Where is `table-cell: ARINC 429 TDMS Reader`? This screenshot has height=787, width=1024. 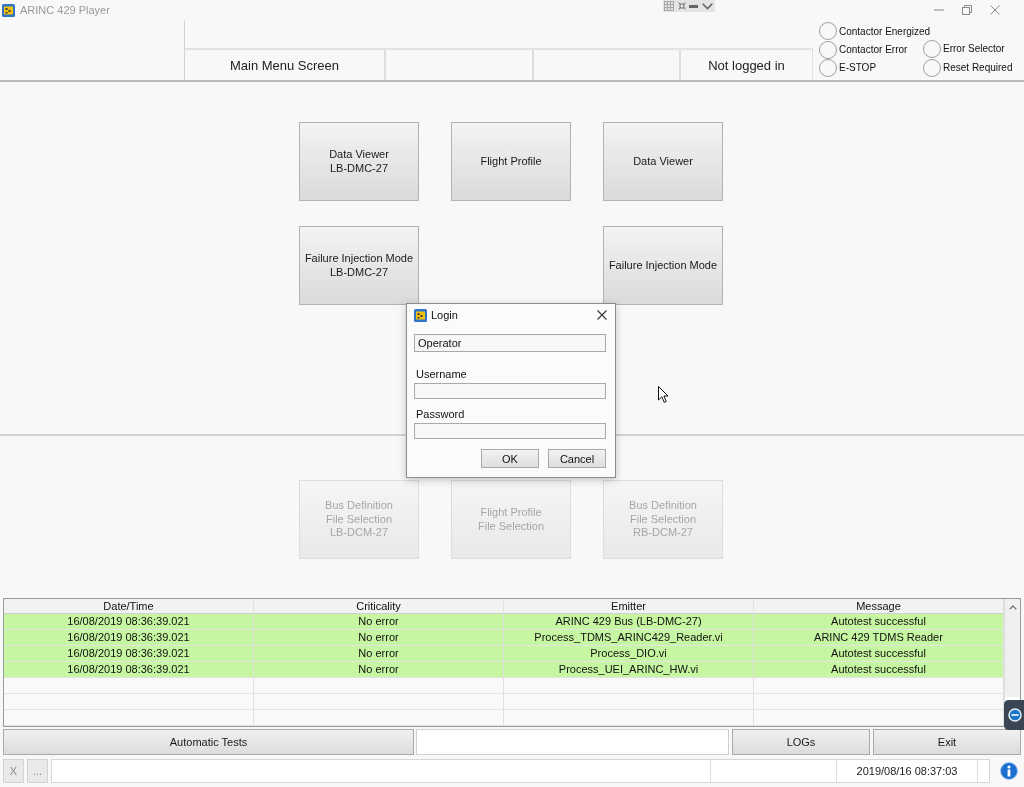 table-cell: ARINC 429 TDMS Reader is located at coordinates (879, 637).